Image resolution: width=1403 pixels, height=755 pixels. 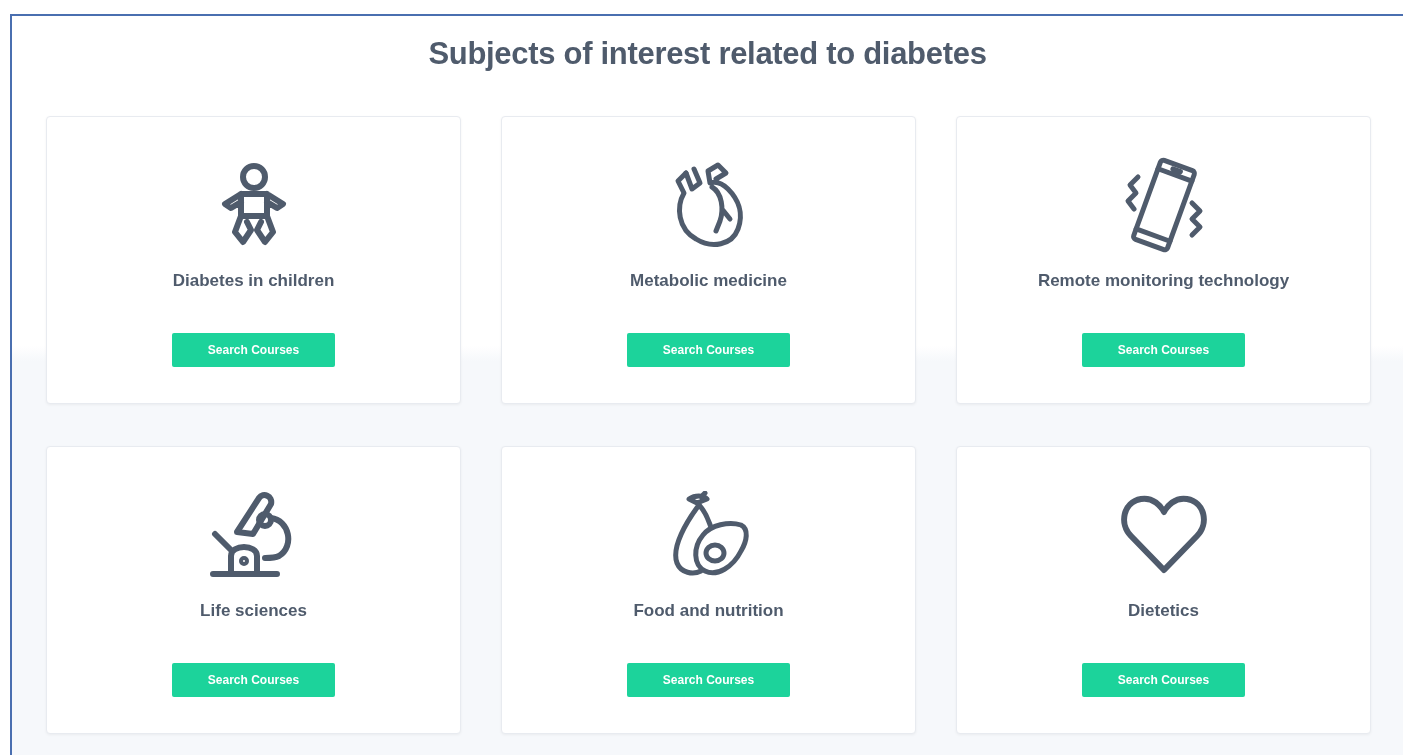 I want to click on subject-title: Food and nutrition, so click(x=708, y=611).